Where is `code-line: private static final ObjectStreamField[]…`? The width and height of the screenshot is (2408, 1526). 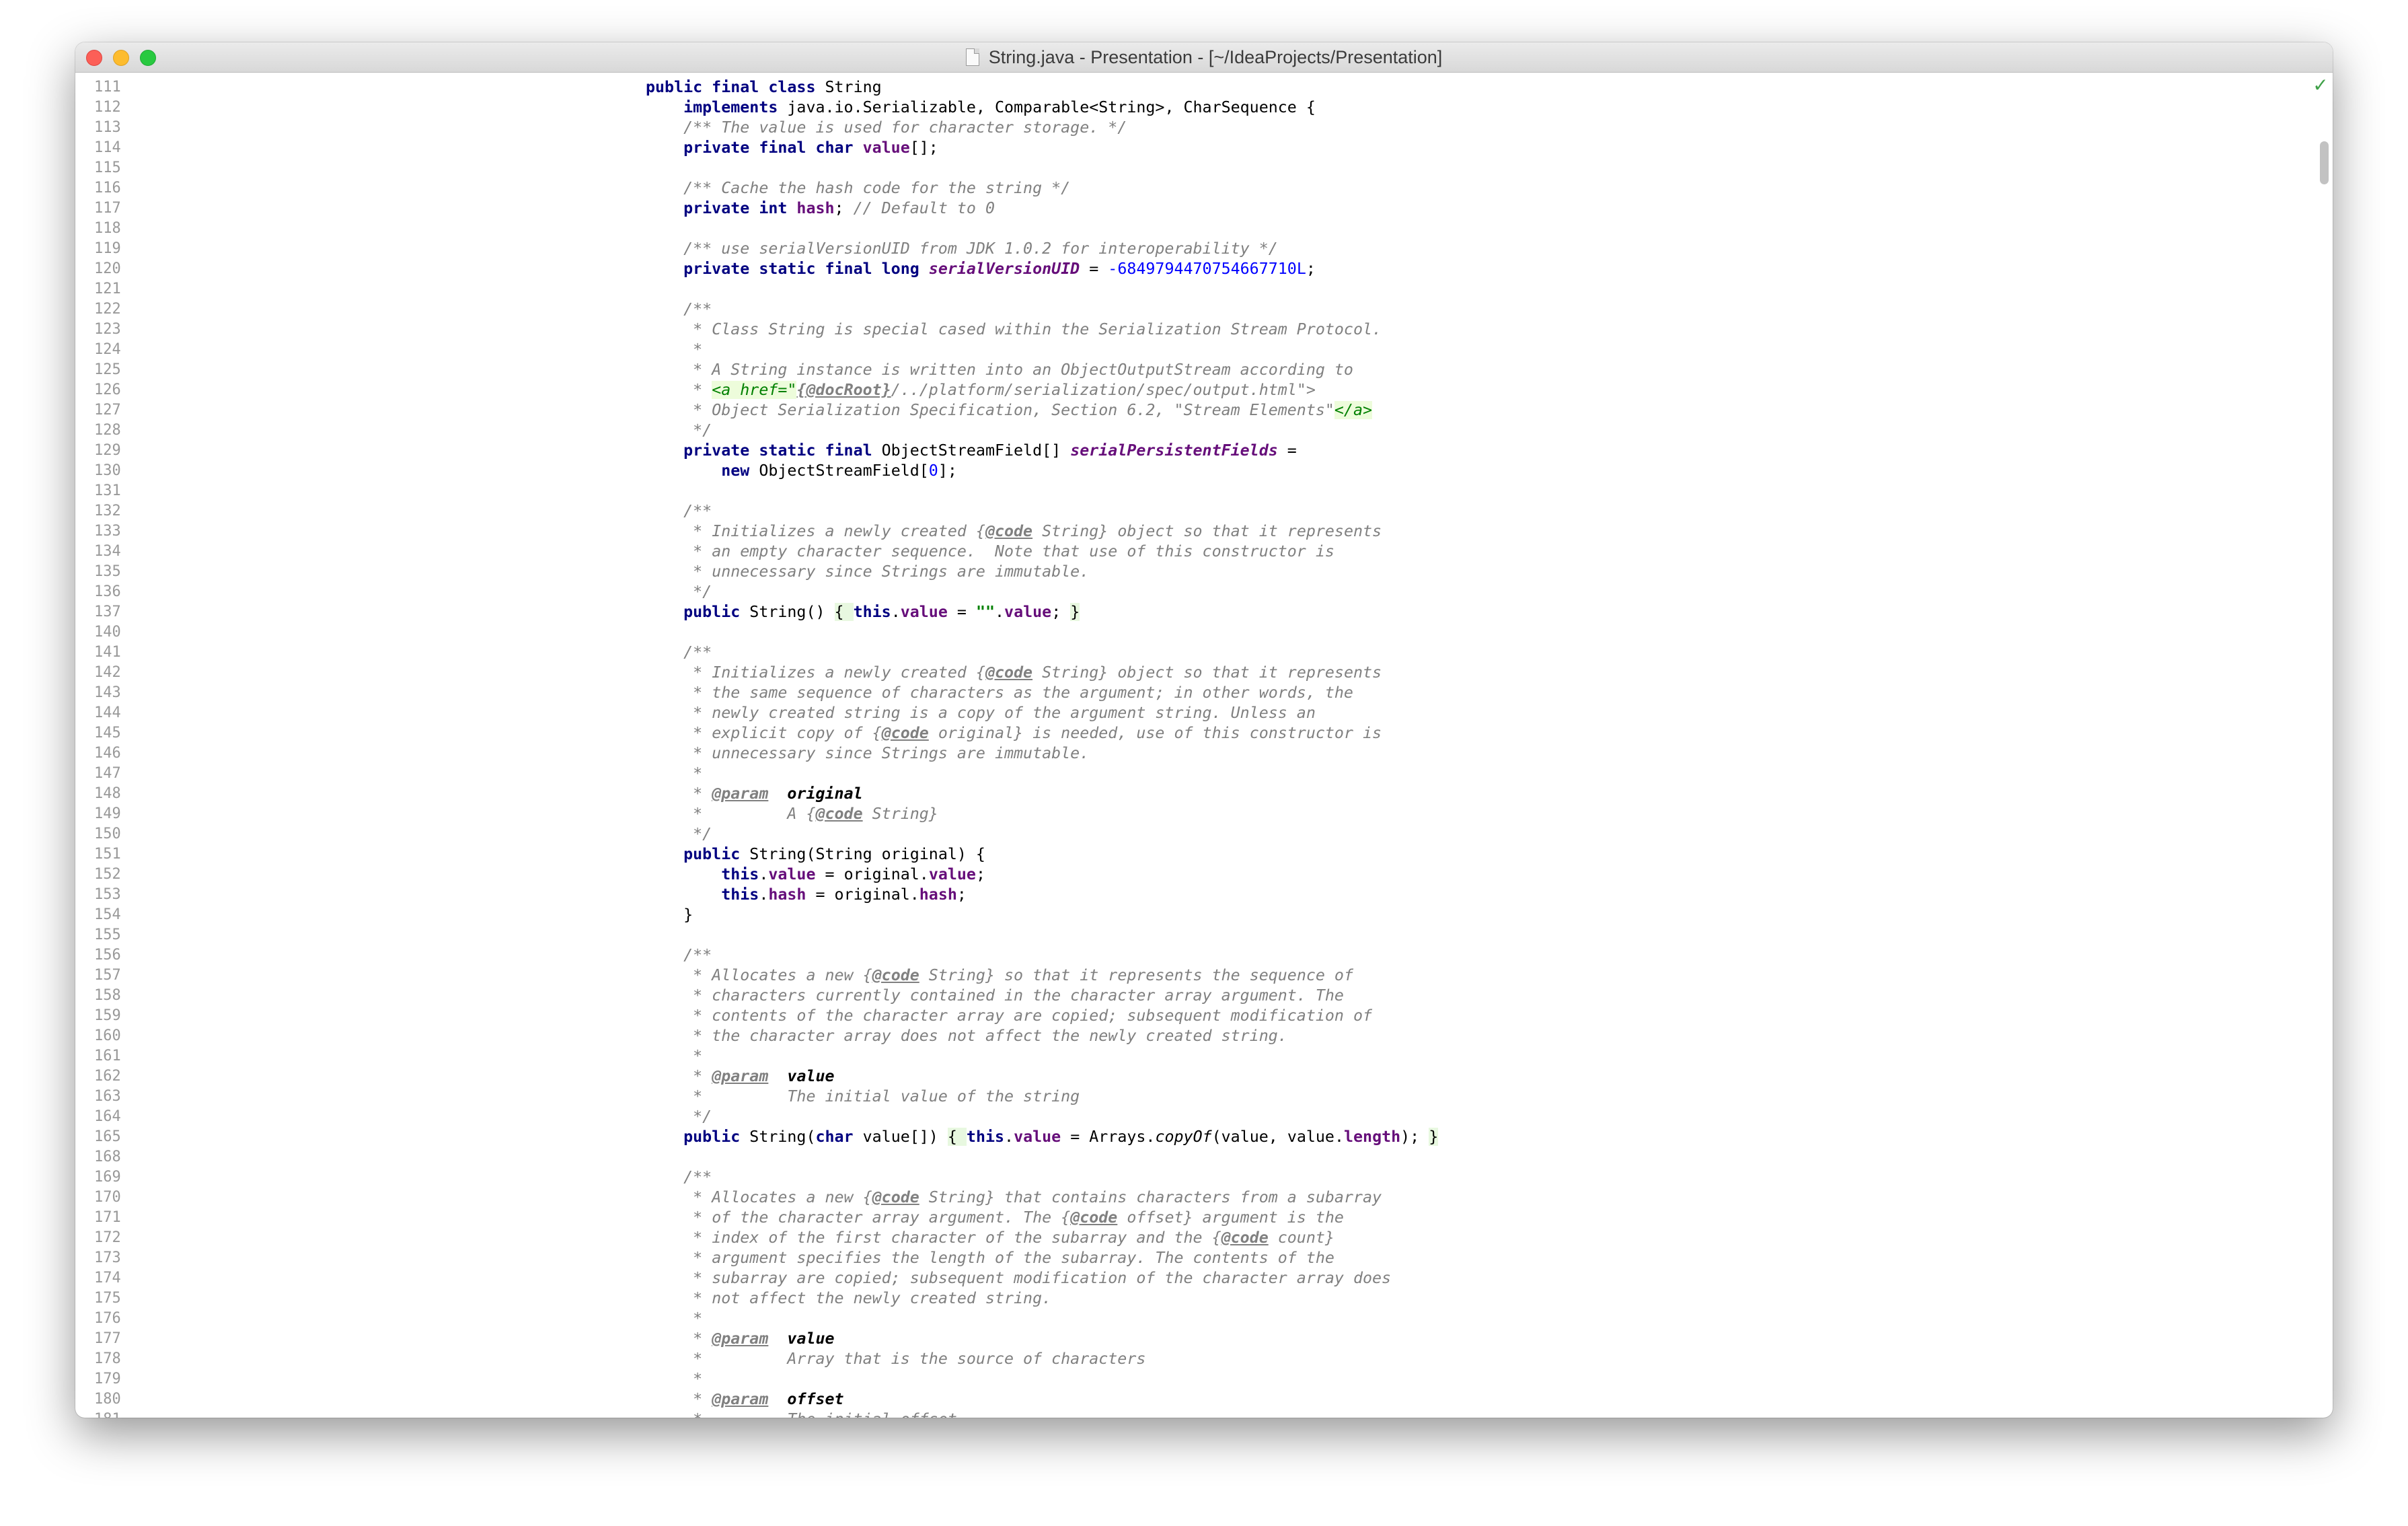
code-line: private static final ObjectStreamField[]… is located at coordinates (971, 451).